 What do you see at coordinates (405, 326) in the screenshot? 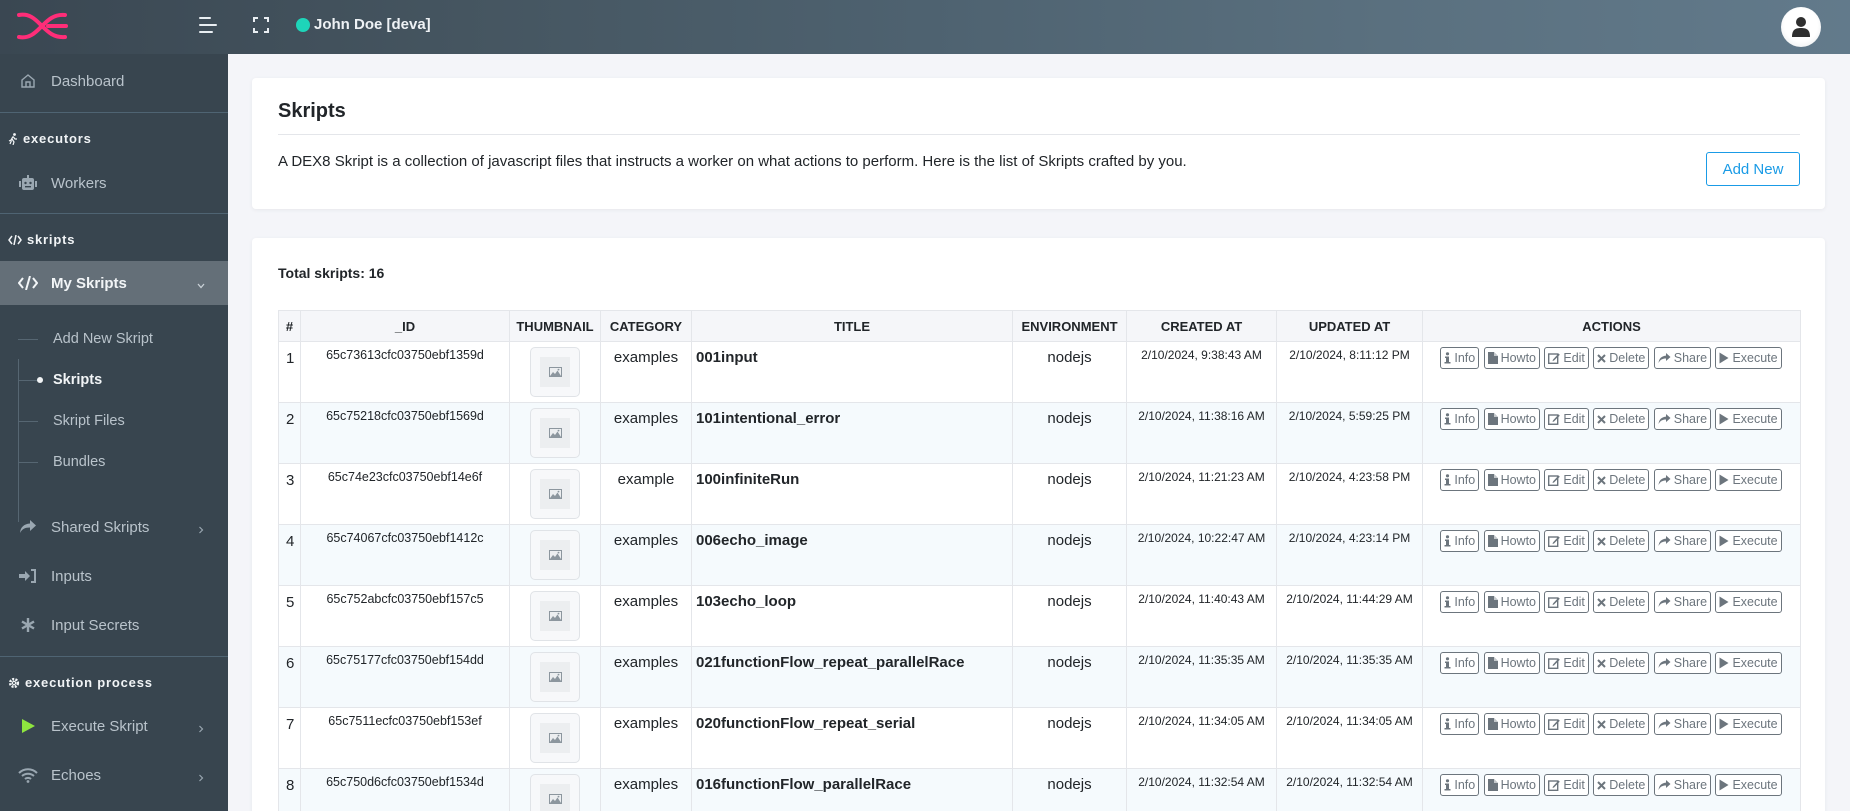
I see `column-header-id: _ID` at bounding box center [405, 326].